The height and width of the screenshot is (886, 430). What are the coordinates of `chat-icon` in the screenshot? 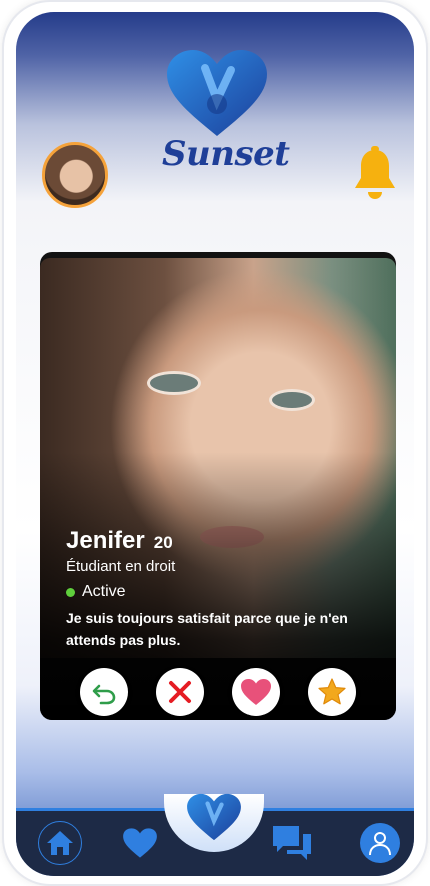 It's located at (292, 843).